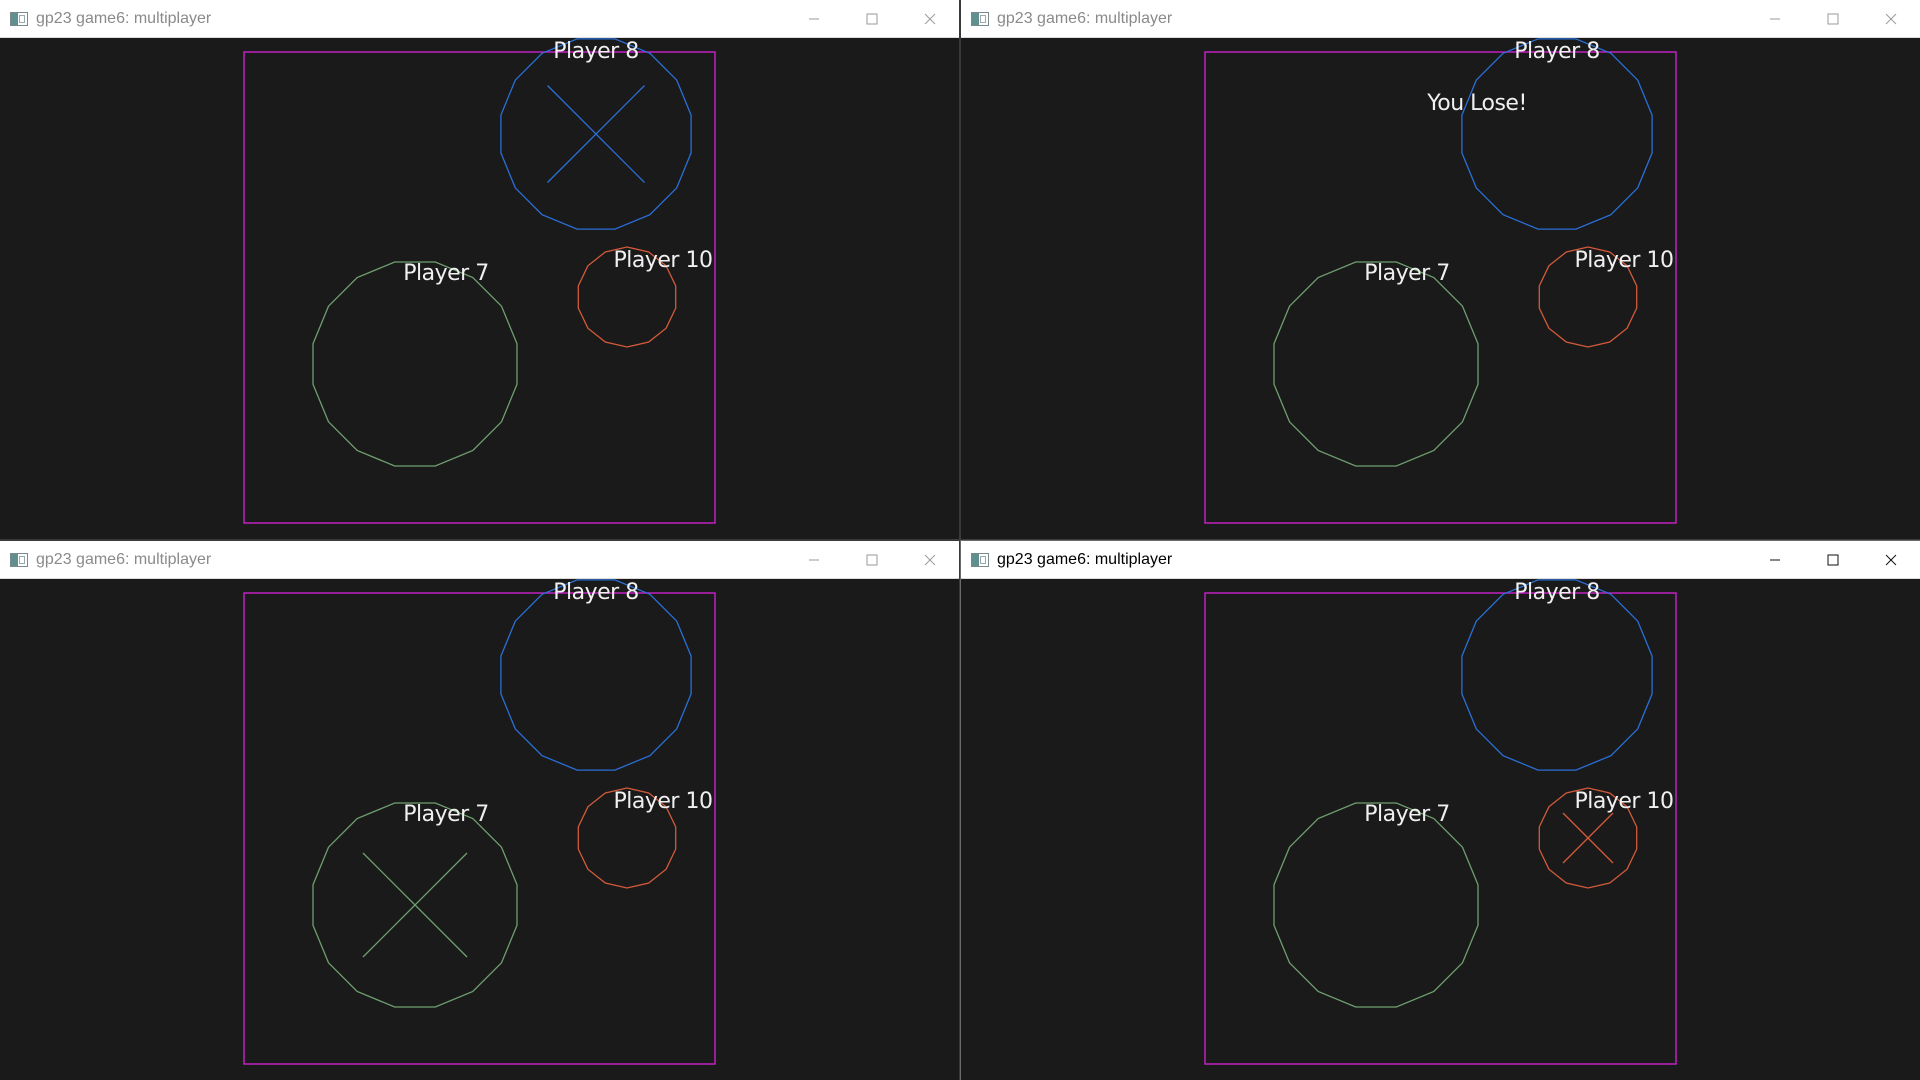 This screenshot has height=1080, width=1920. I want to click on game-scene: Player 8 Player 7 Player 10 You Lose!, so click(1440, 281).